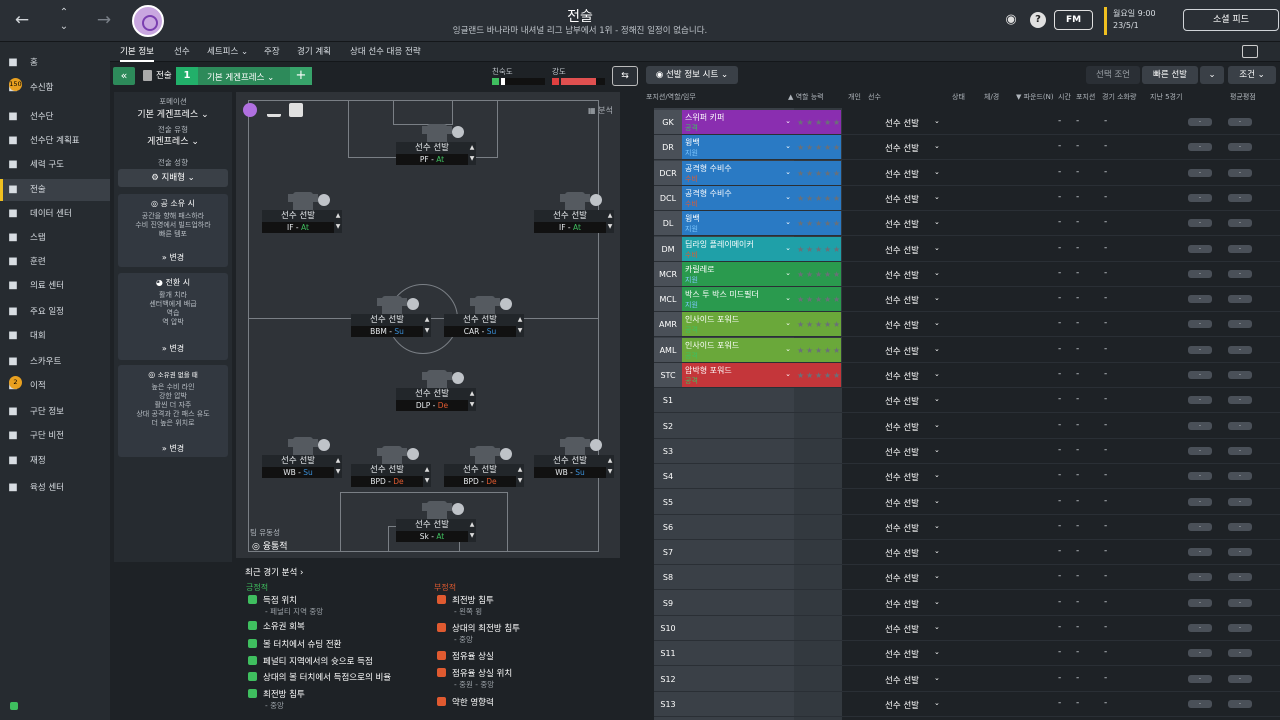  What do you see at coordinates (64, 21) in the screenshot?
I see `up-down-icon: ⌃ ⌄` at bounding box center [64, 21].